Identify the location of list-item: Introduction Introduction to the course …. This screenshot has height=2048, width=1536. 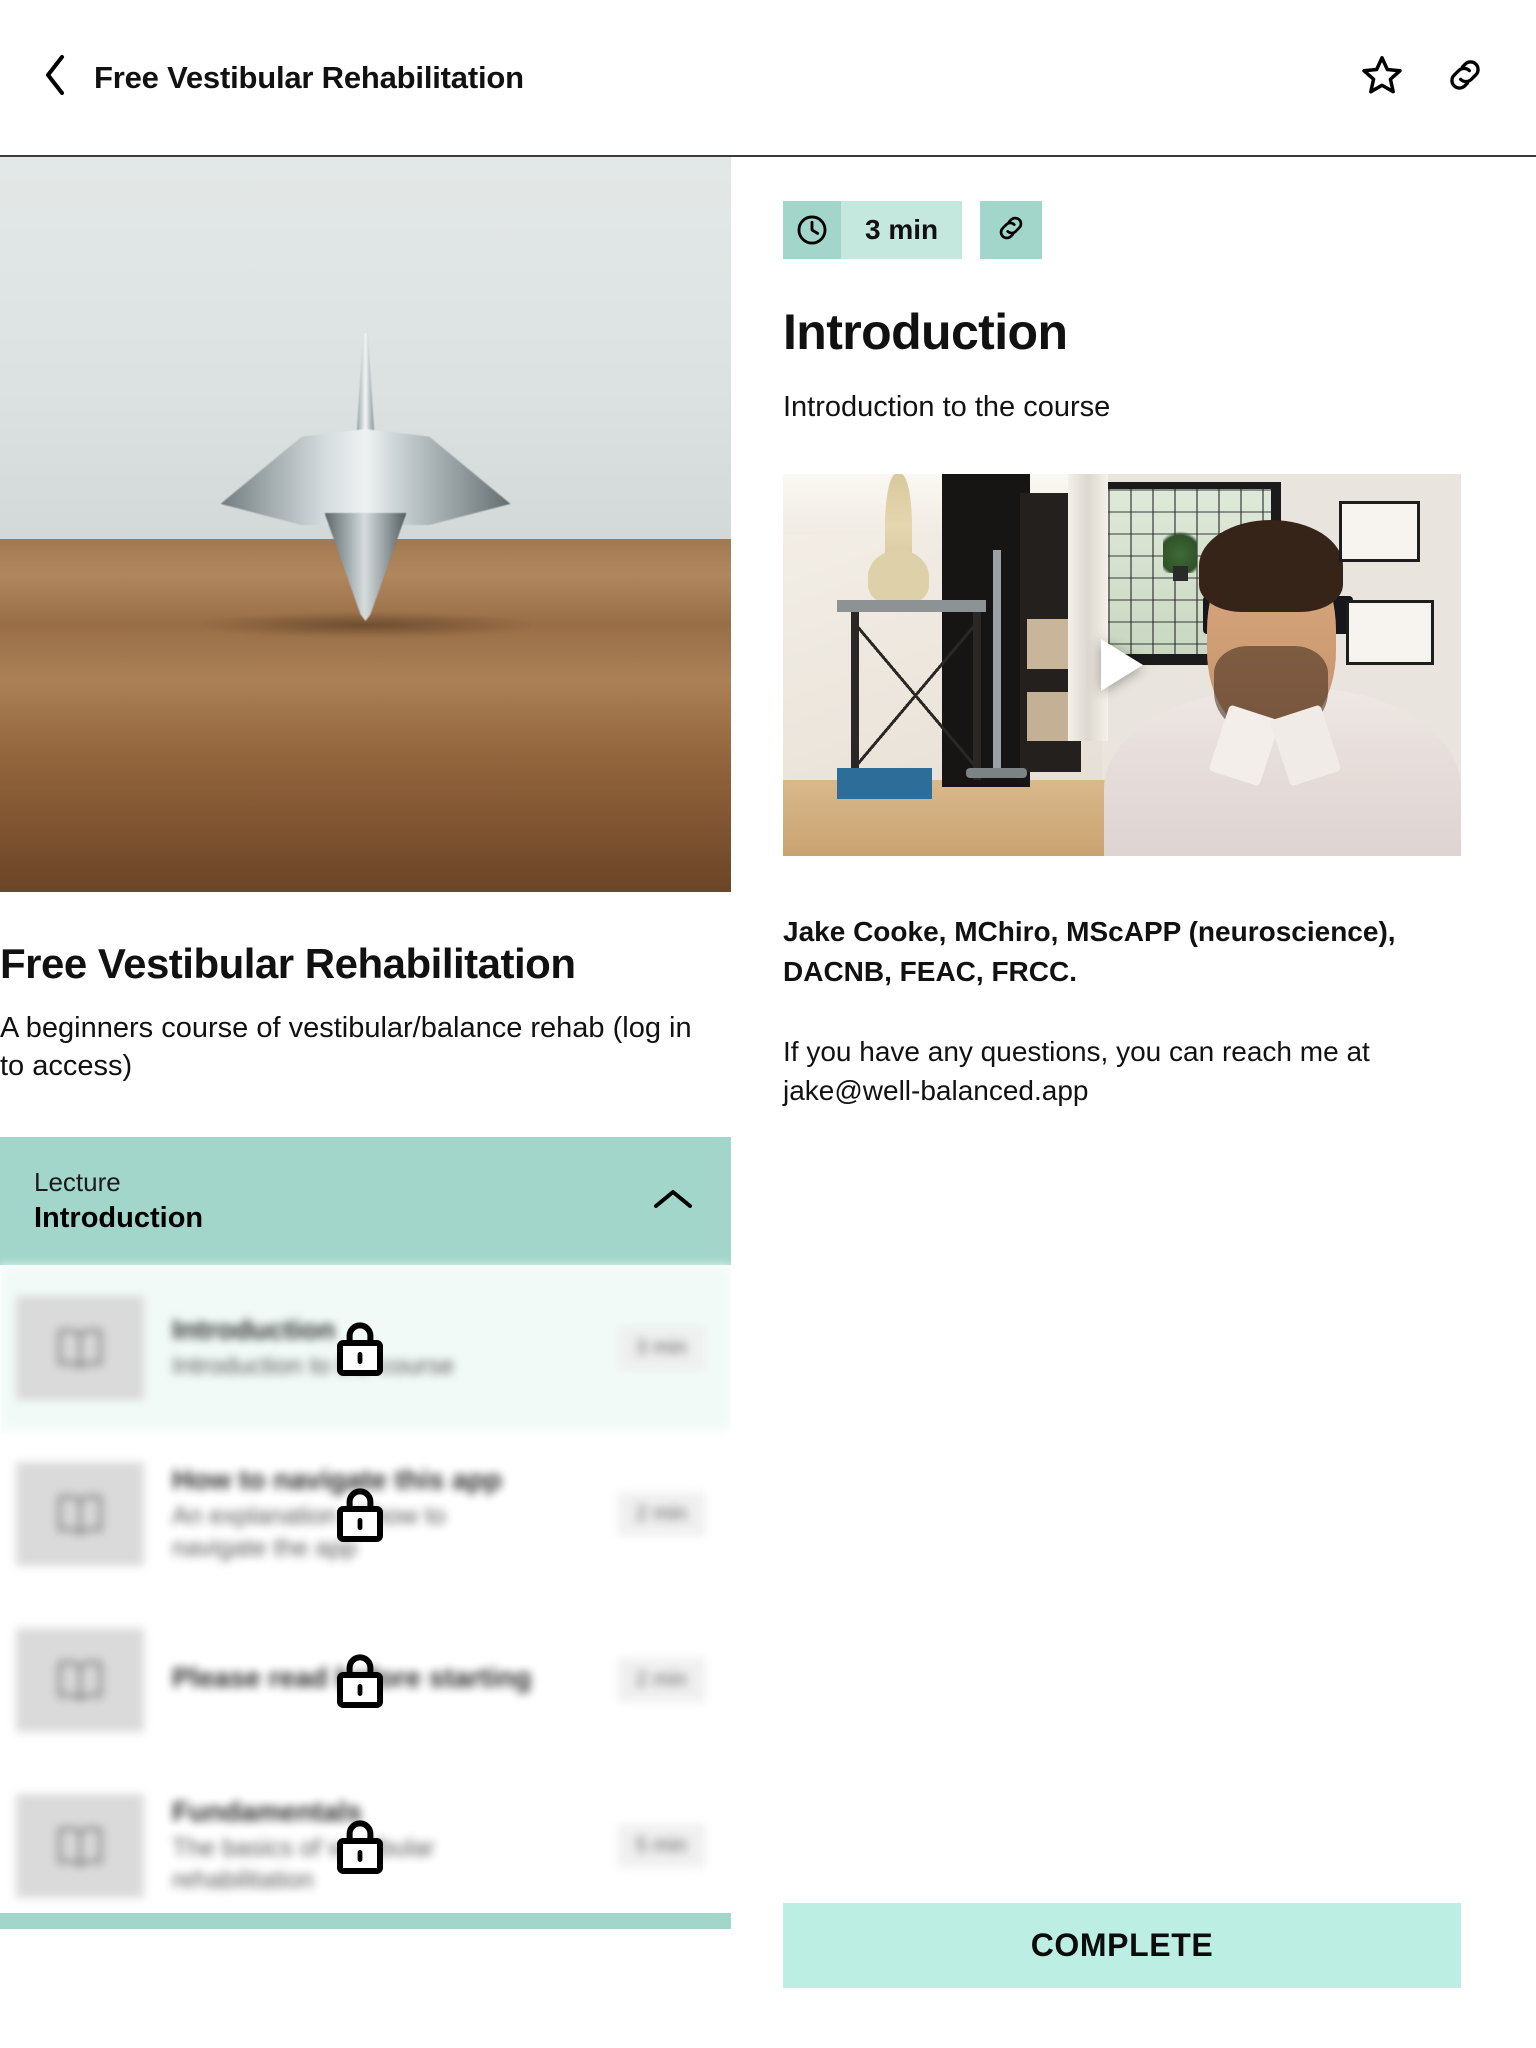
(365, 1348).